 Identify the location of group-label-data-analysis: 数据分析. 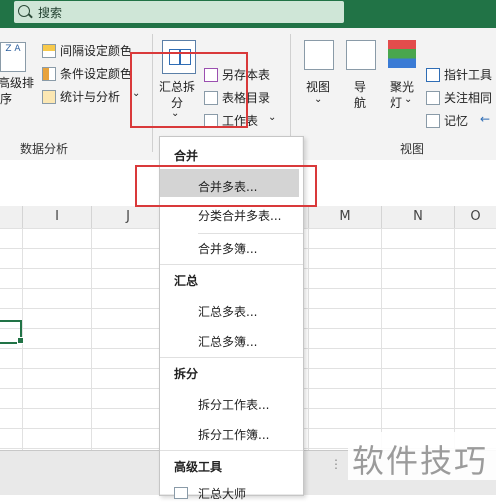
(44, 149).